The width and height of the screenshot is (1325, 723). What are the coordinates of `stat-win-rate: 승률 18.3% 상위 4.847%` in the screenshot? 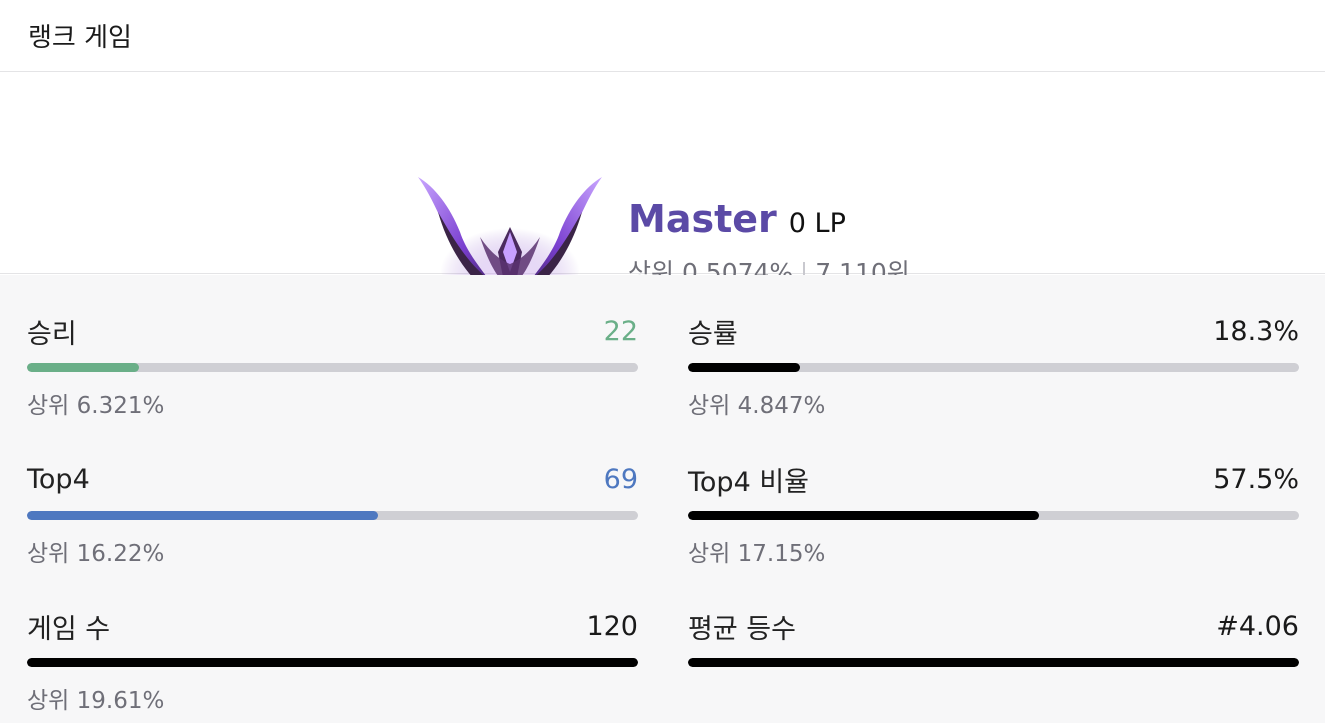 It's located at (993, 366).